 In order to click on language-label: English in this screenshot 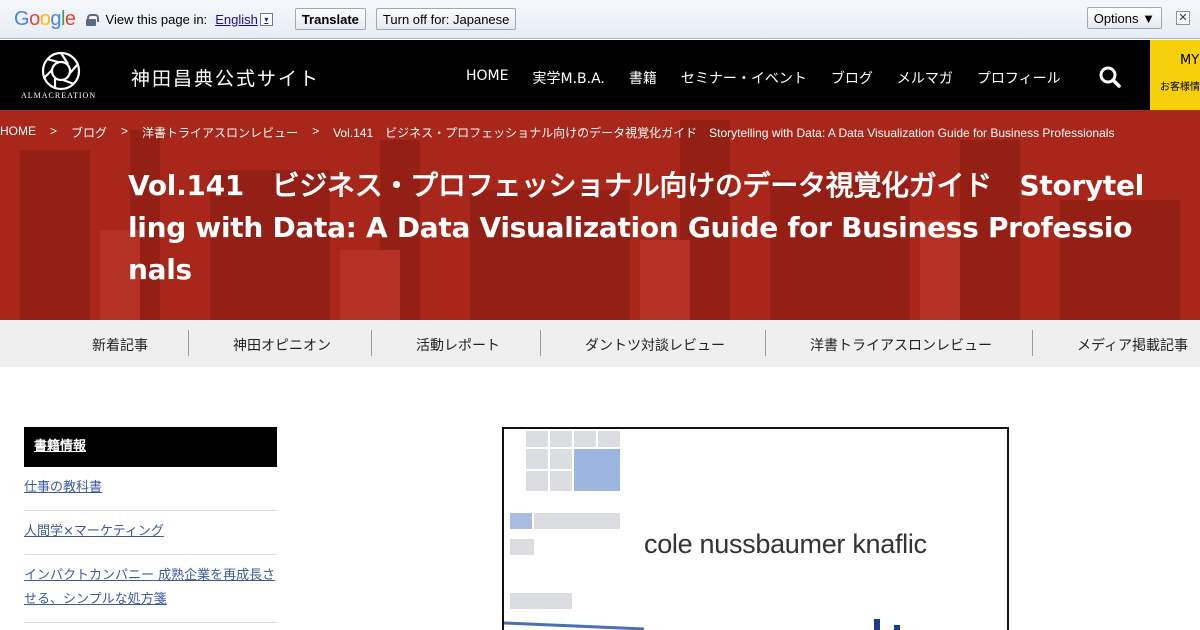, I will do `click(236, 19)`.